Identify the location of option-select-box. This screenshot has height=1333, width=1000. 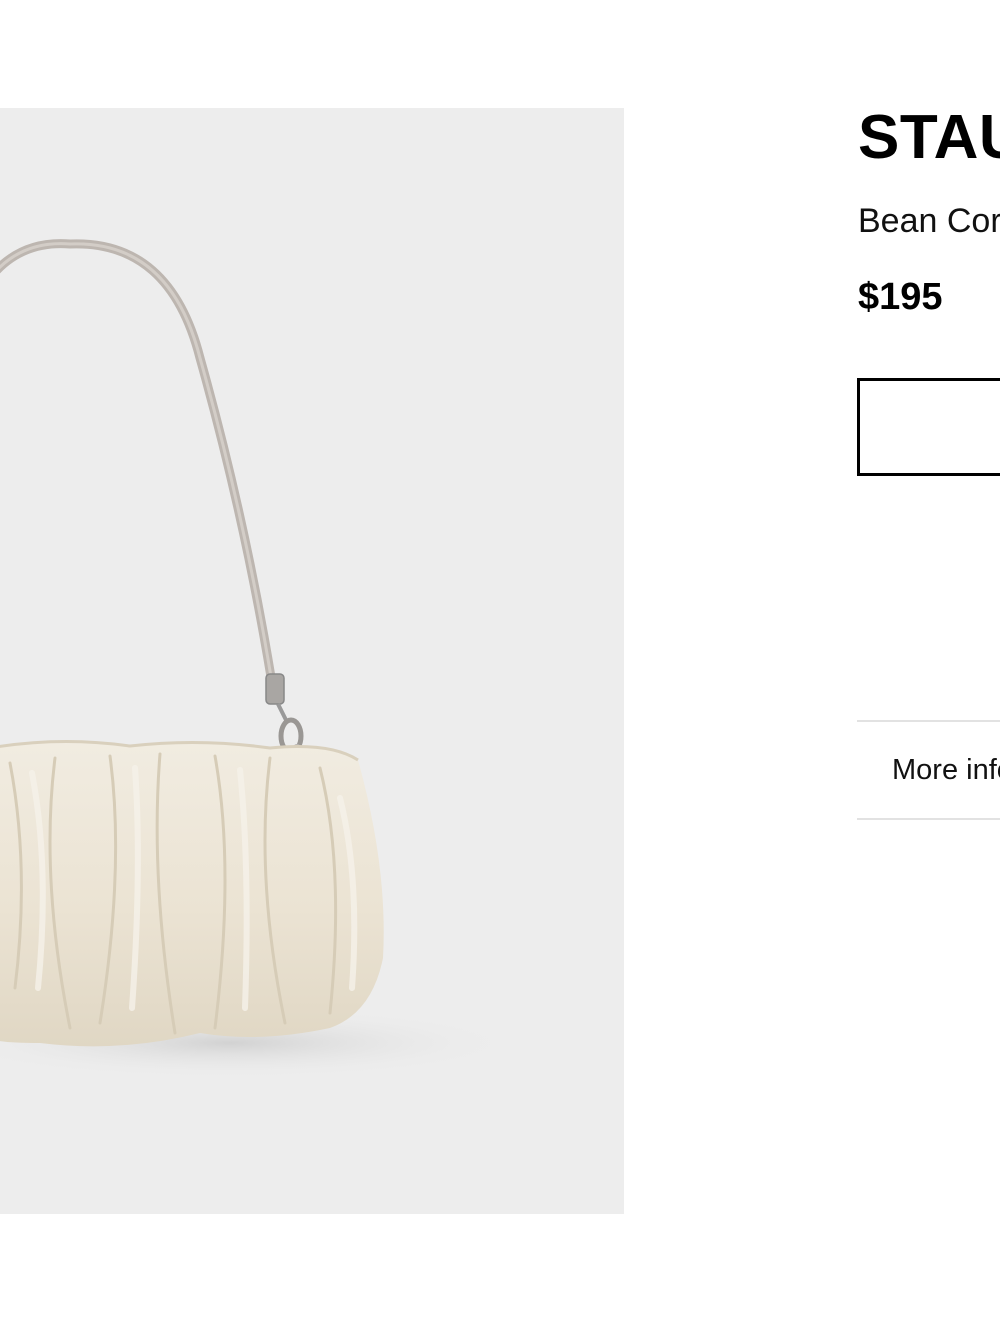
(928, 427).